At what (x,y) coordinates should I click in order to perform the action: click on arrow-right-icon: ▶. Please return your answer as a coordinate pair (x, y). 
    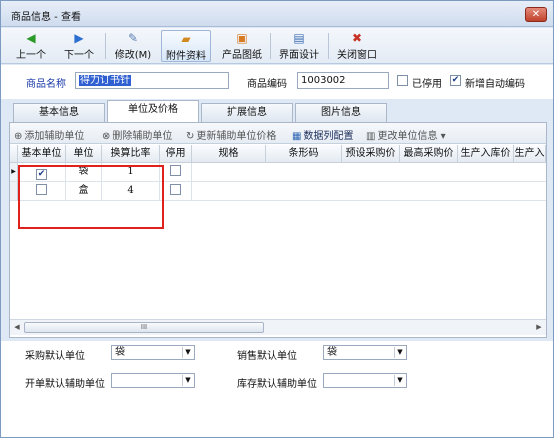
    Looking at the image, I should click on (79, 38).